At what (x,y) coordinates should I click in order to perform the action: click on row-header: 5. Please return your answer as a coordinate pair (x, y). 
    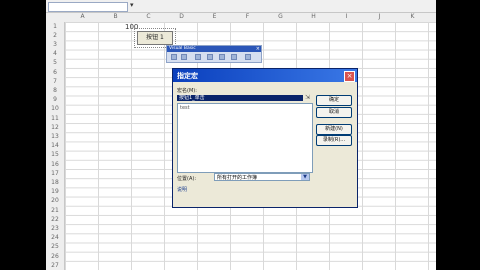
    Looking at the image, I should click on (55, 62).